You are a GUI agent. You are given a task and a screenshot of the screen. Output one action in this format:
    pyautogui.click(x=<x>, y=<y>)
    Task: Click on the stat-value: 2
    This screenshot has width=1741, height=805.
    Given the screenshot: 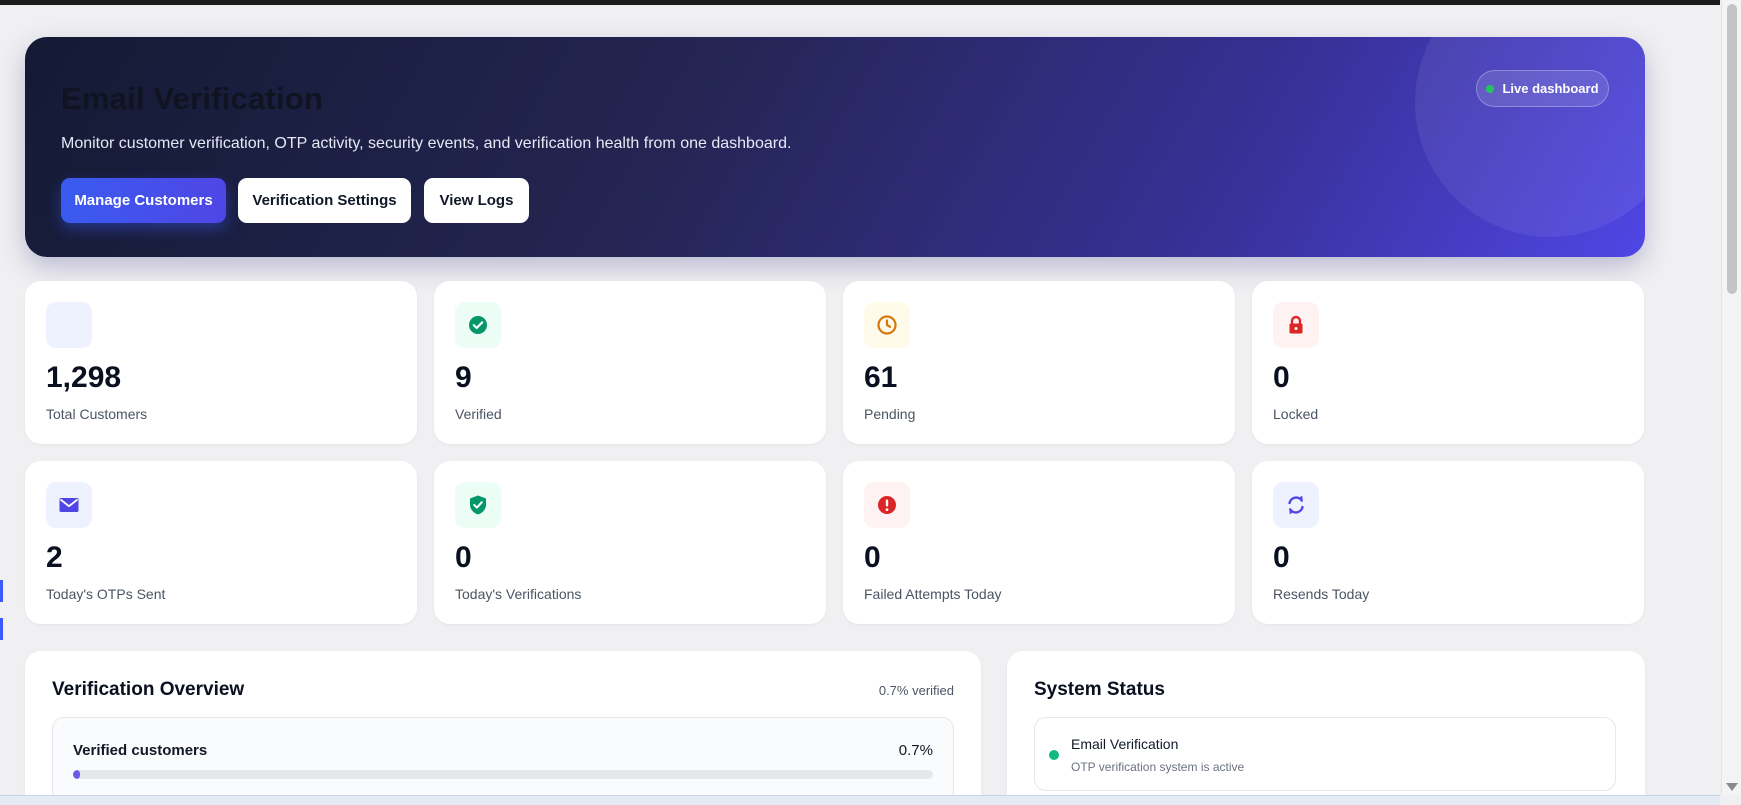 What is the action you would take?
    pyautogui.click(x=54, y=557)
    